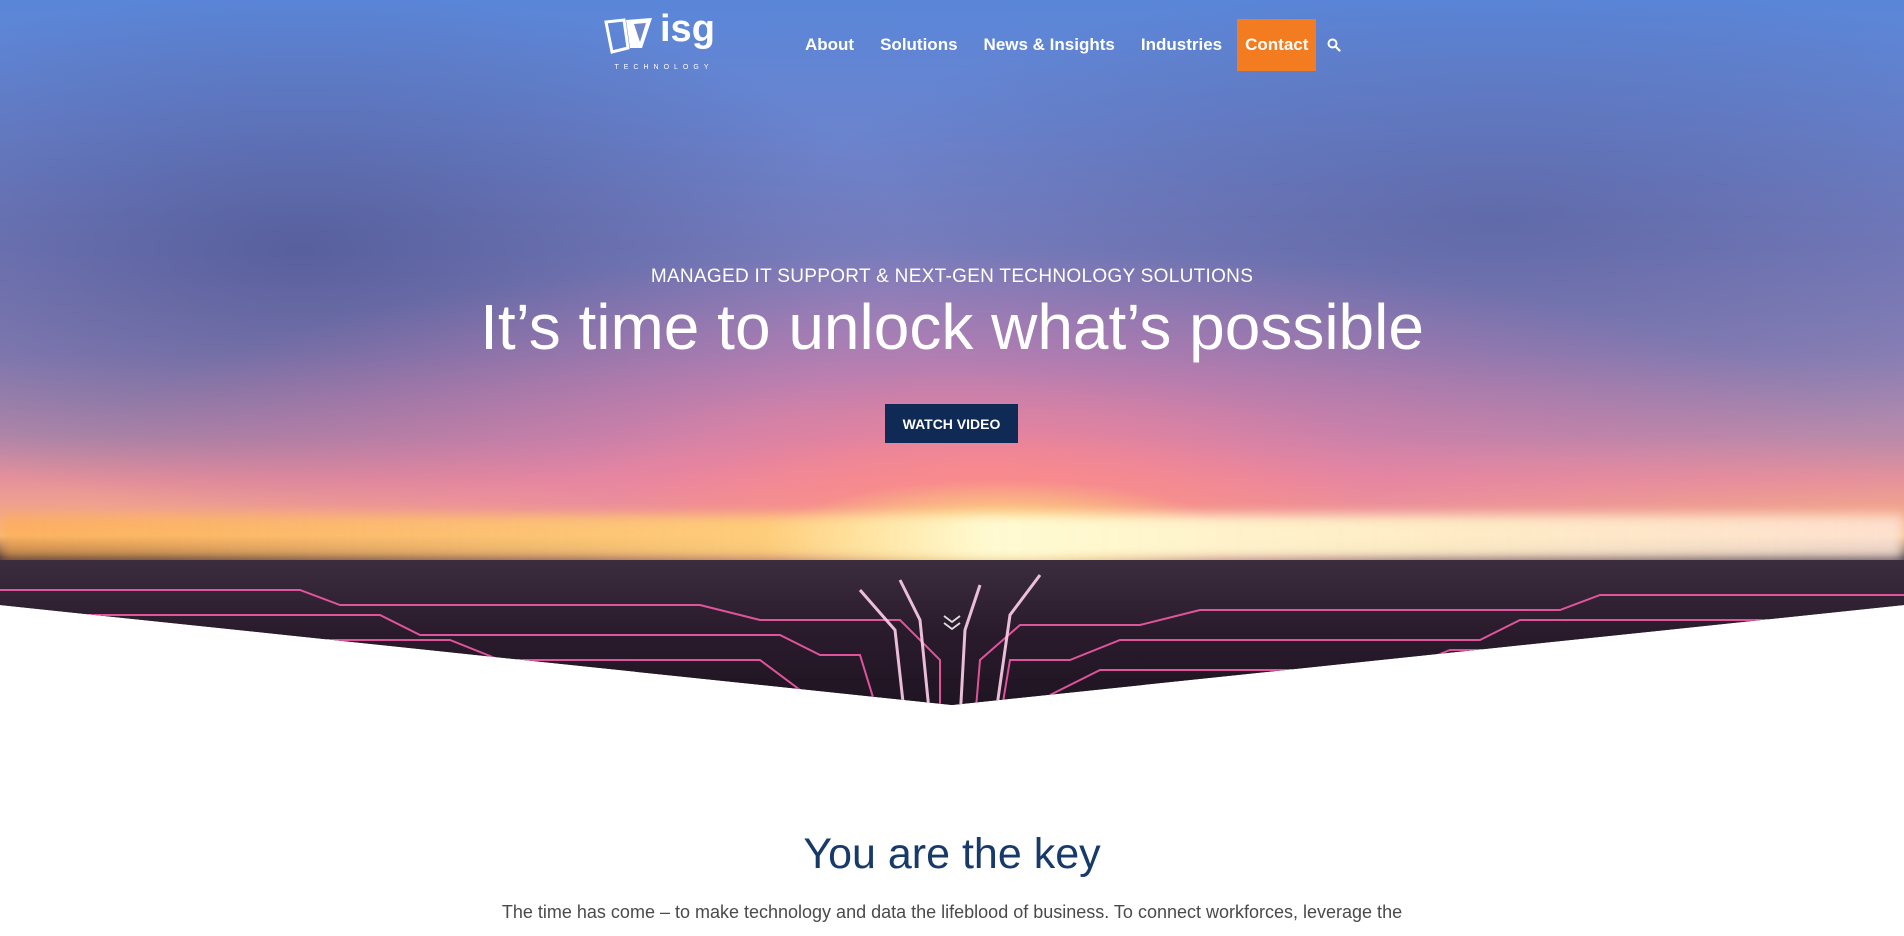  I want to click on nav-item-industries: Industries, so click(1181, 45).